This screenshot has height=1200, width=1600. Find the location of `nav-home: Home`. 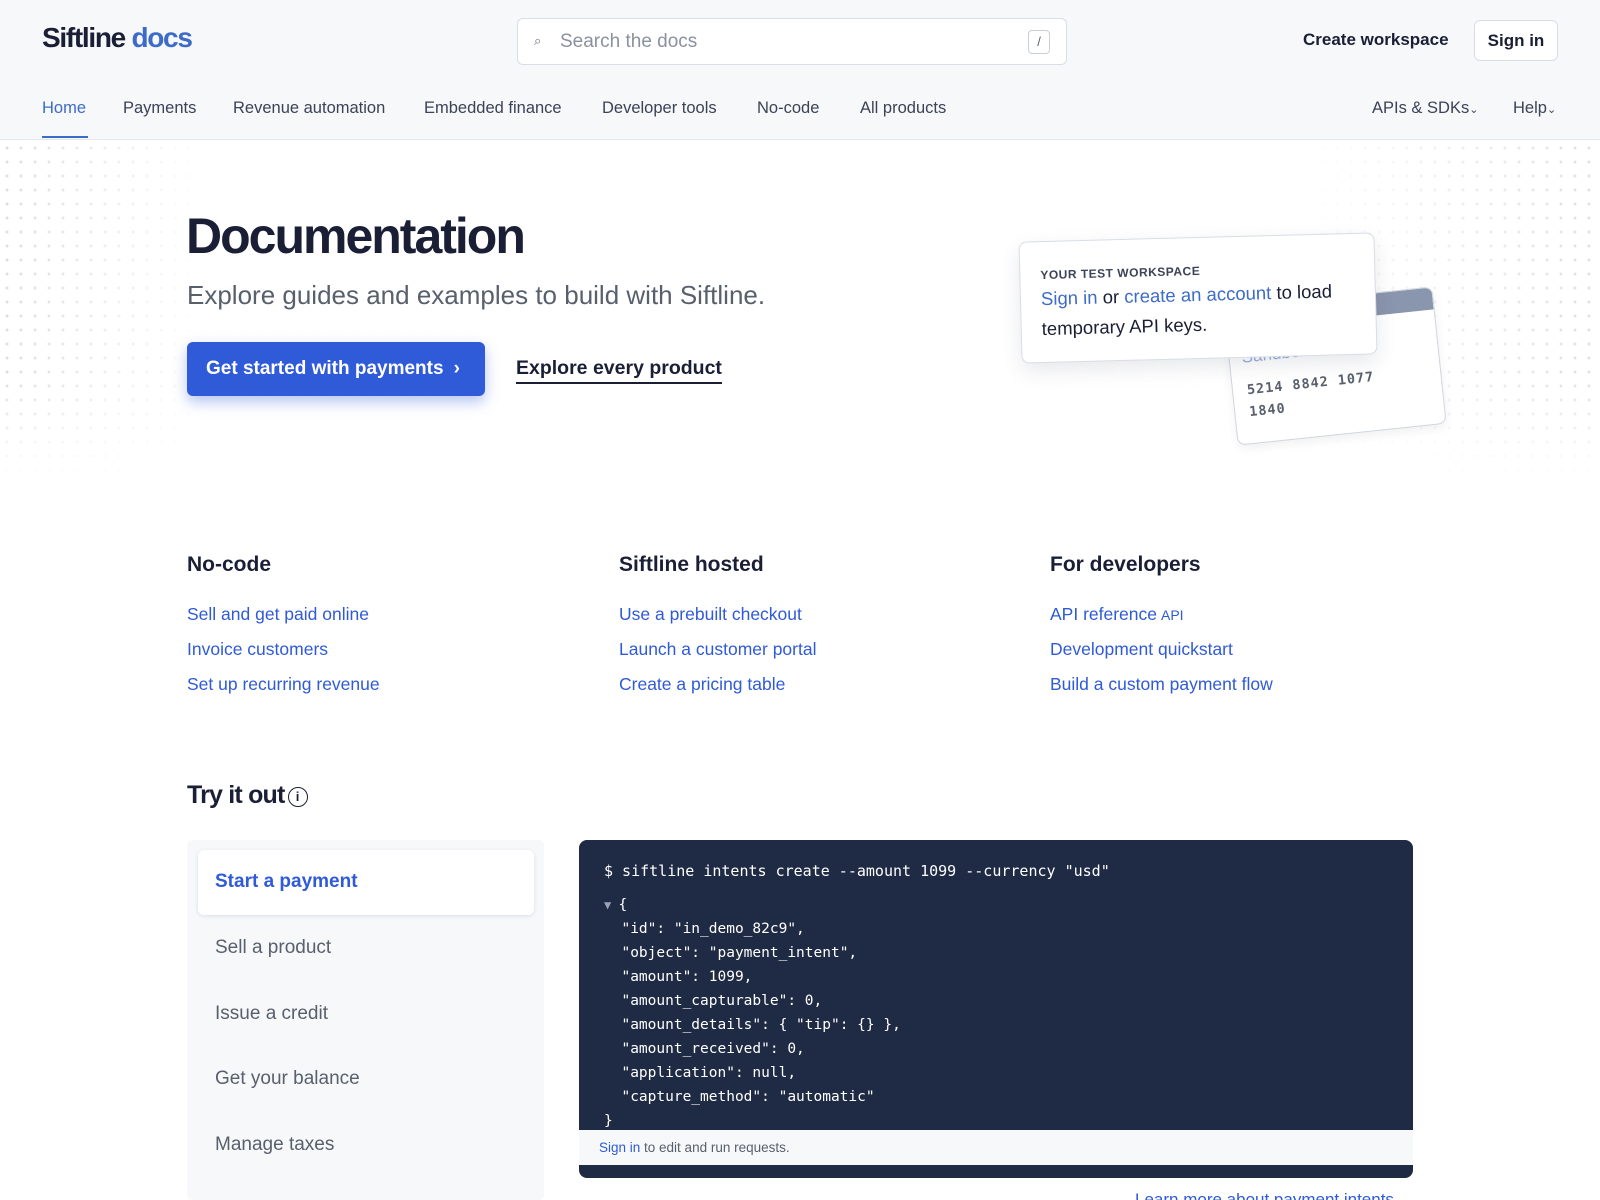

nav-home: Home is located at coordinates (64, 108).